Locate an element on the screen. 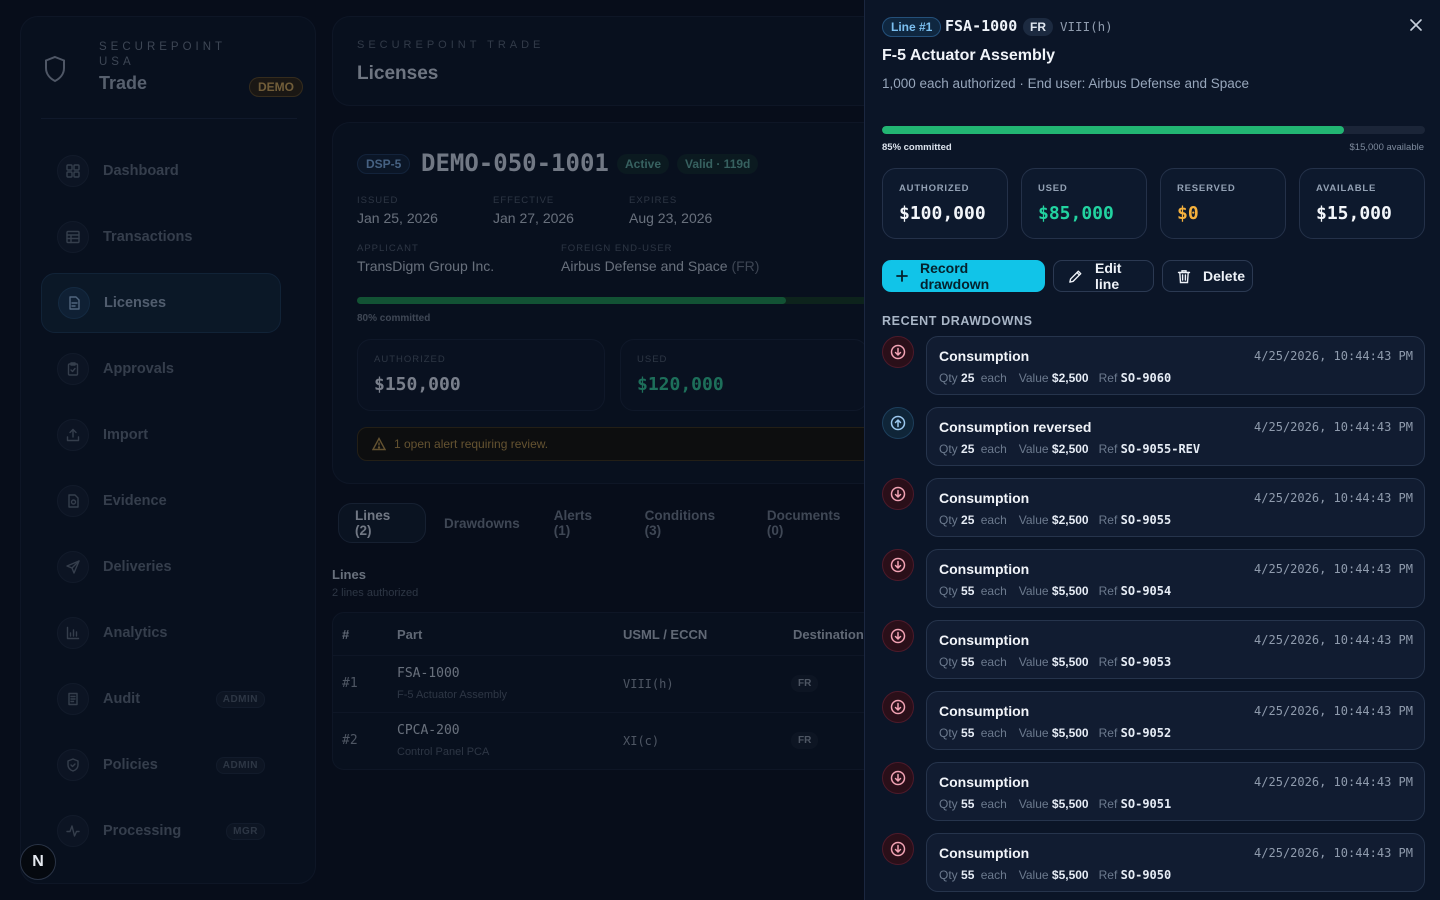 The image size is (1440, 900). import-icon is located at coordinates (73, 435).